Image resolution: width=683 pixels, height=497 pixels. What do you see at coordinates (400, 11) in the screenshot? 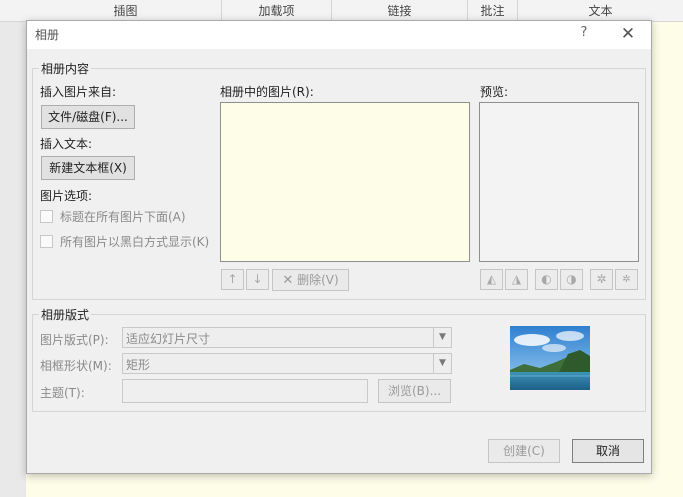
I see `ribbon-group-links: 链接` at bounding box center [400, 11].